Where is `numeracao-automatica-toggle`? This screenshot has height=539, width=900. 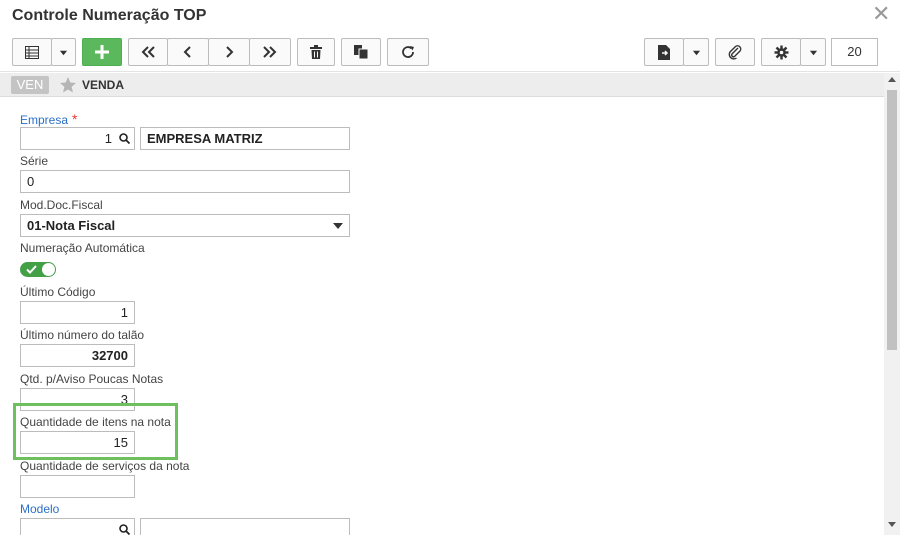
numeracao-automatica-toggle is located at coordinates (38, 269).